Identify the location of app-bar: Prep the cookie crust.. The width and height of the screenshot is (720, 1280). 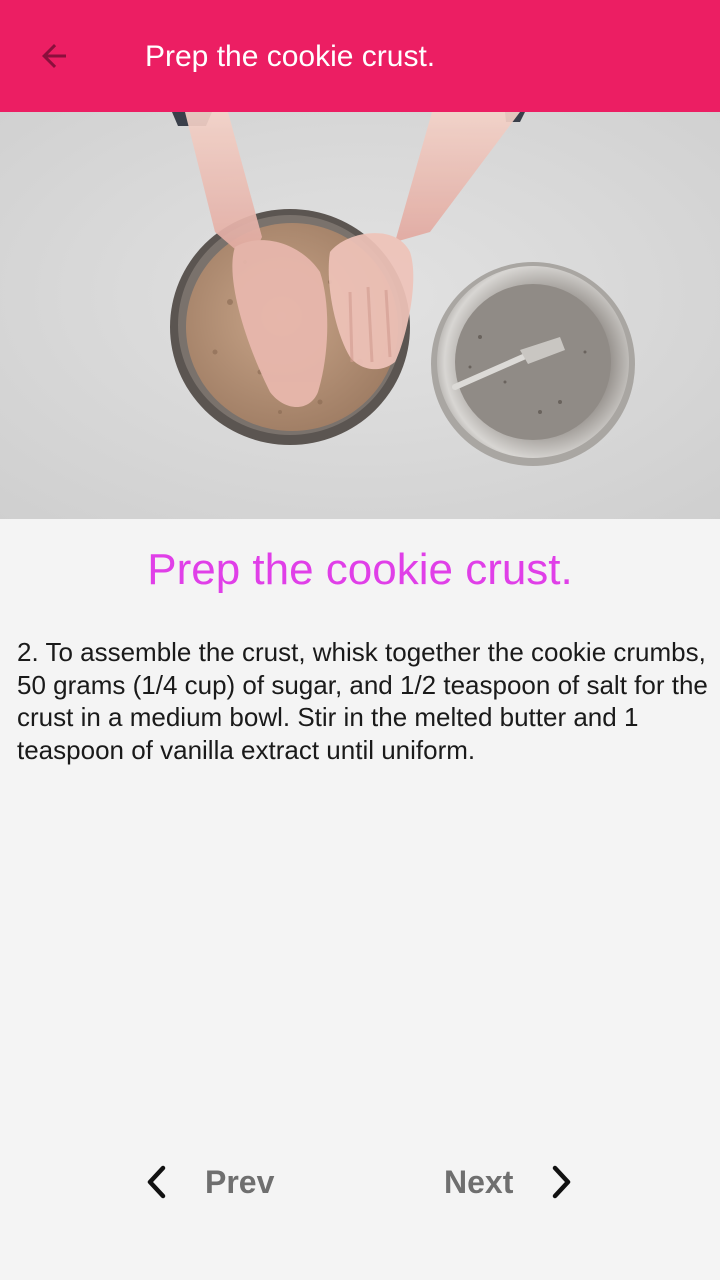
(360, 56).